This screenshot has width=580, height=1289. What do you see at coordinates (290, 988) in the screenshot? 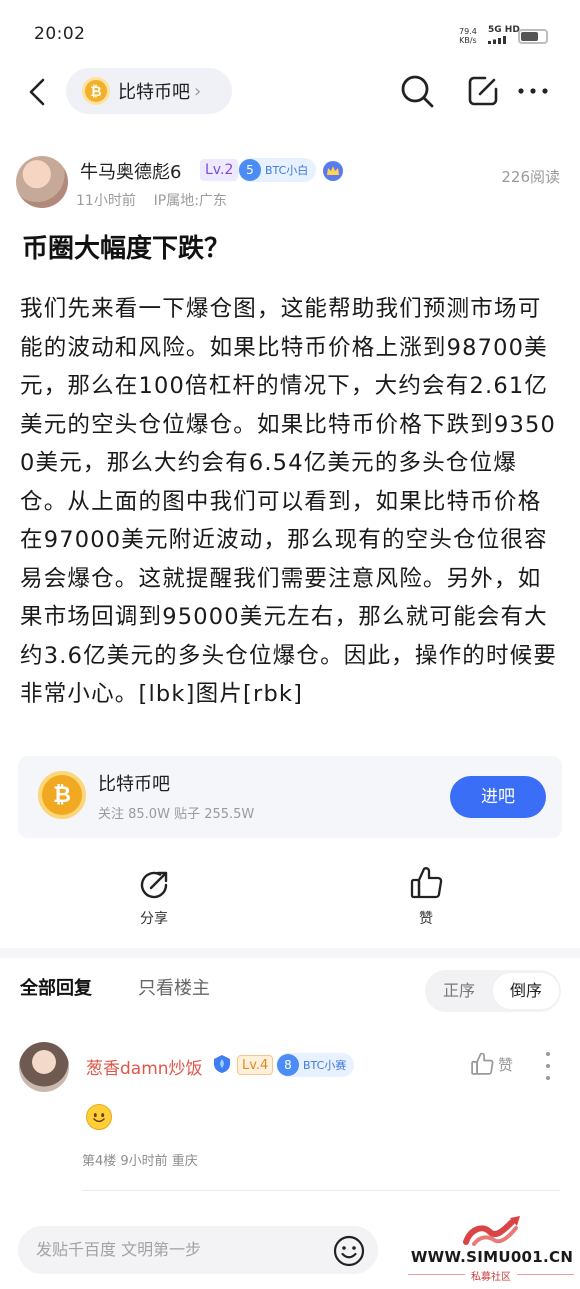
I see `reply-tabs: 全部回复 只看楼主 正序 倒序` at bounding box center [290, 988].